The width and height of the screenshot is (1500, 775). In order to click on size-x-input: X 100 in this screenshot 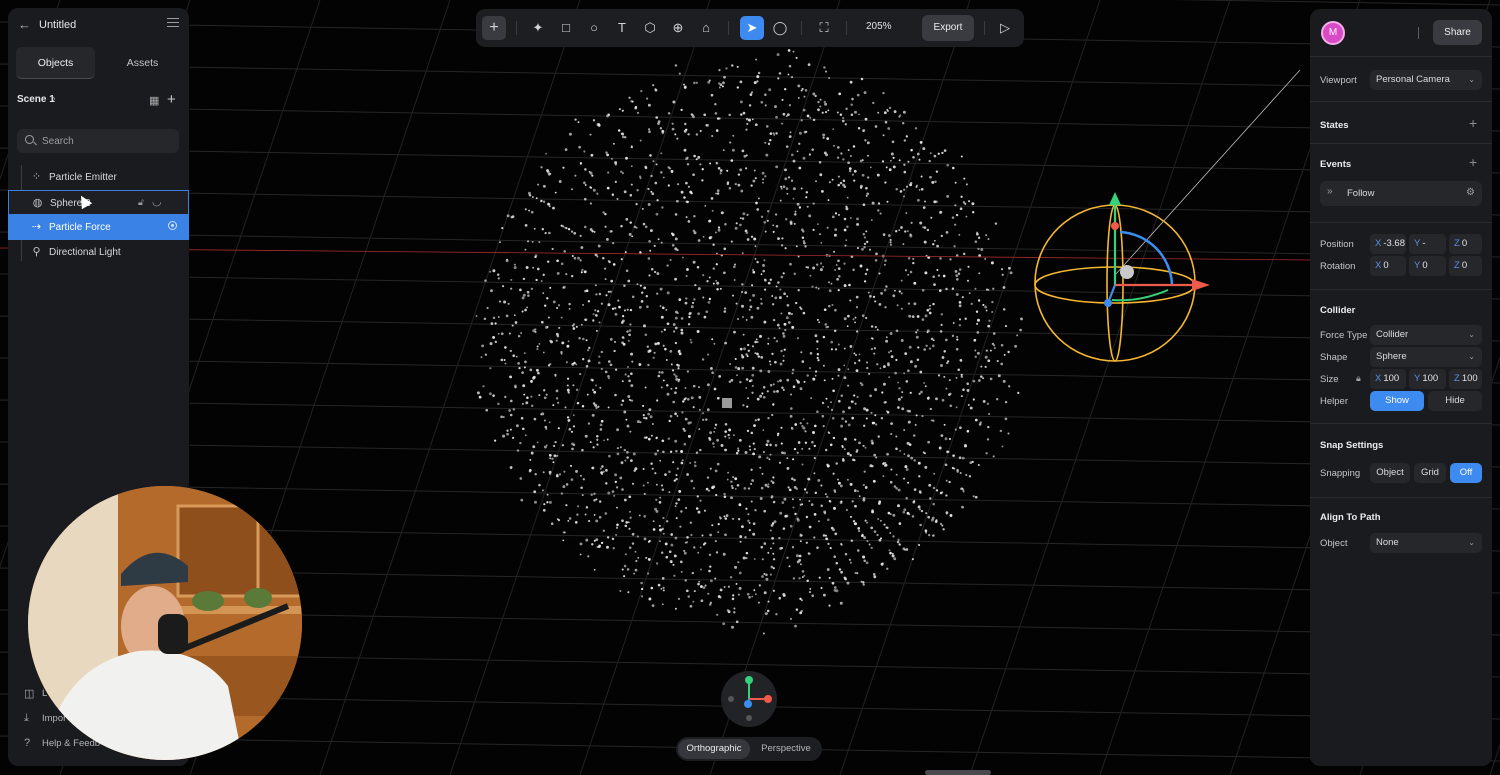, I will do `click(1388, 379)`.